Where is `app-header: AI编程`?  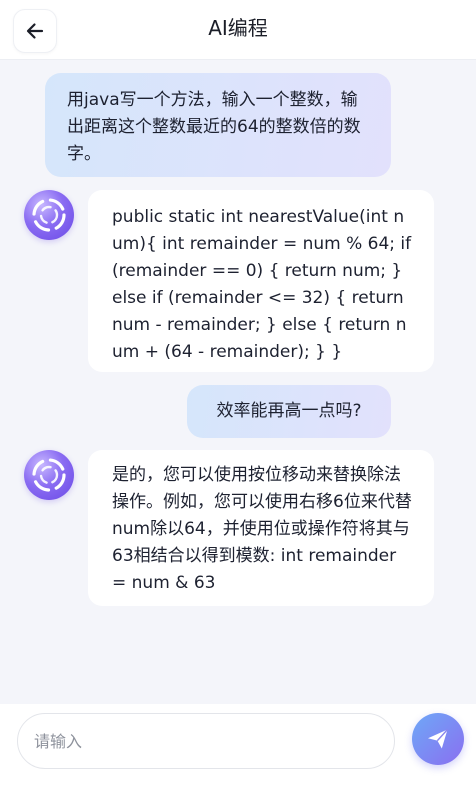
app-header: AI编程 is located at coordinates (238, 30).